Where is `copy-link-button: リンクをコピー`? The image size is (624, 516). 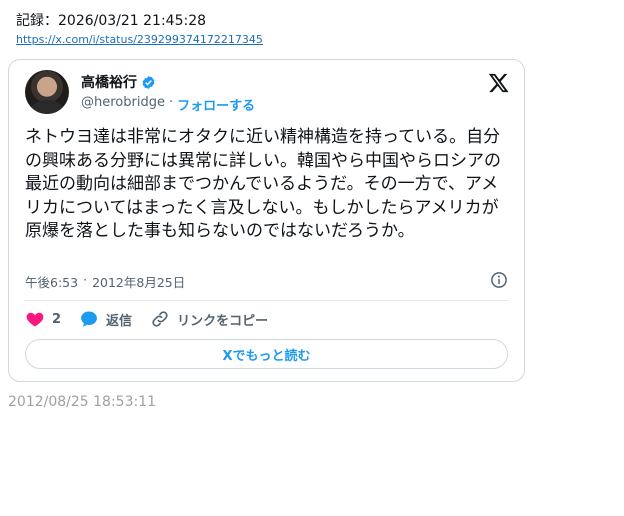
copy-link-button: リンクをコピー is located at coordinates (209, 319).